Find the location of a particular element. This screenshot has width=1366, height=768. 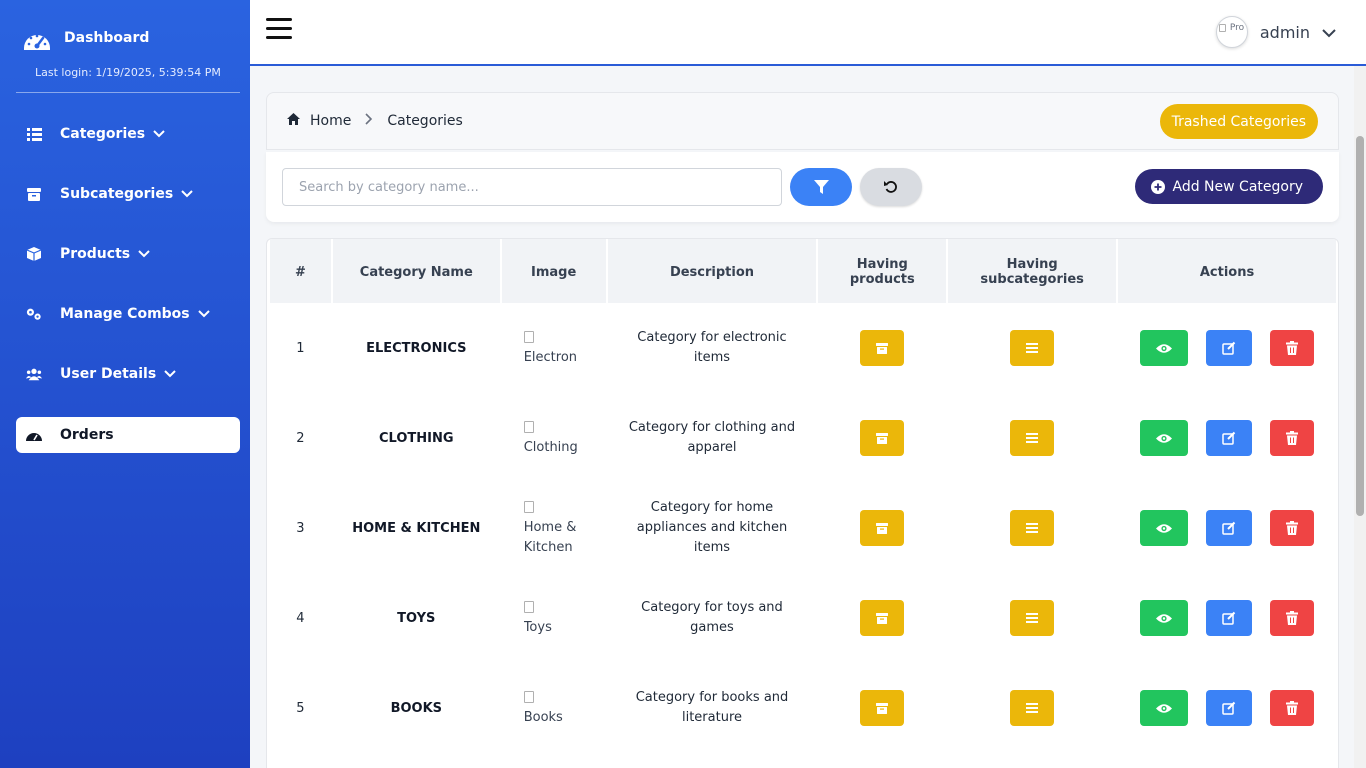

scrollbar is located at coordinates (1360, 417).